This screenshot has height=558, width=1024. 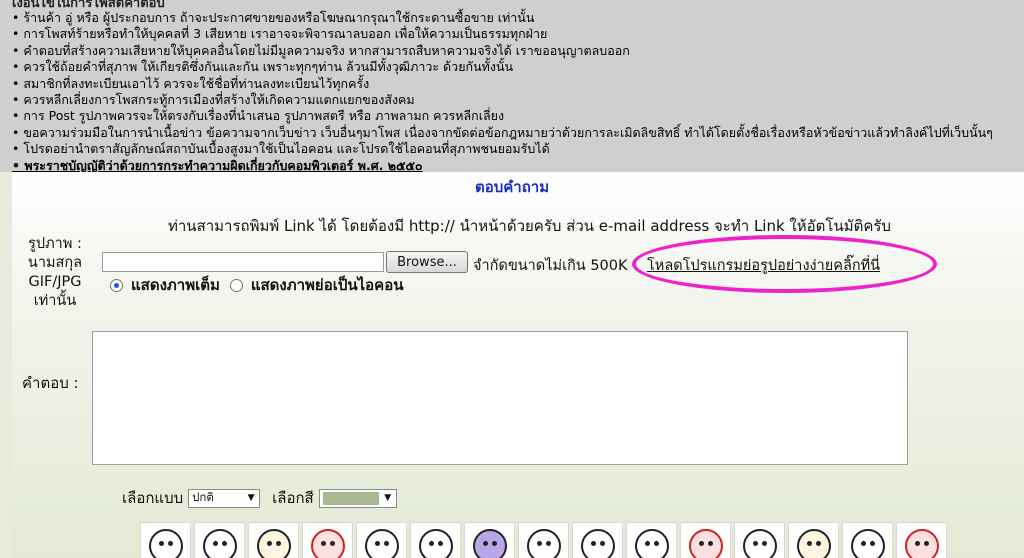 I want to click on image-label: รูปภาพ : นามสกุล GIF/JPG เท่านั้น, so click(x=55, y=272).